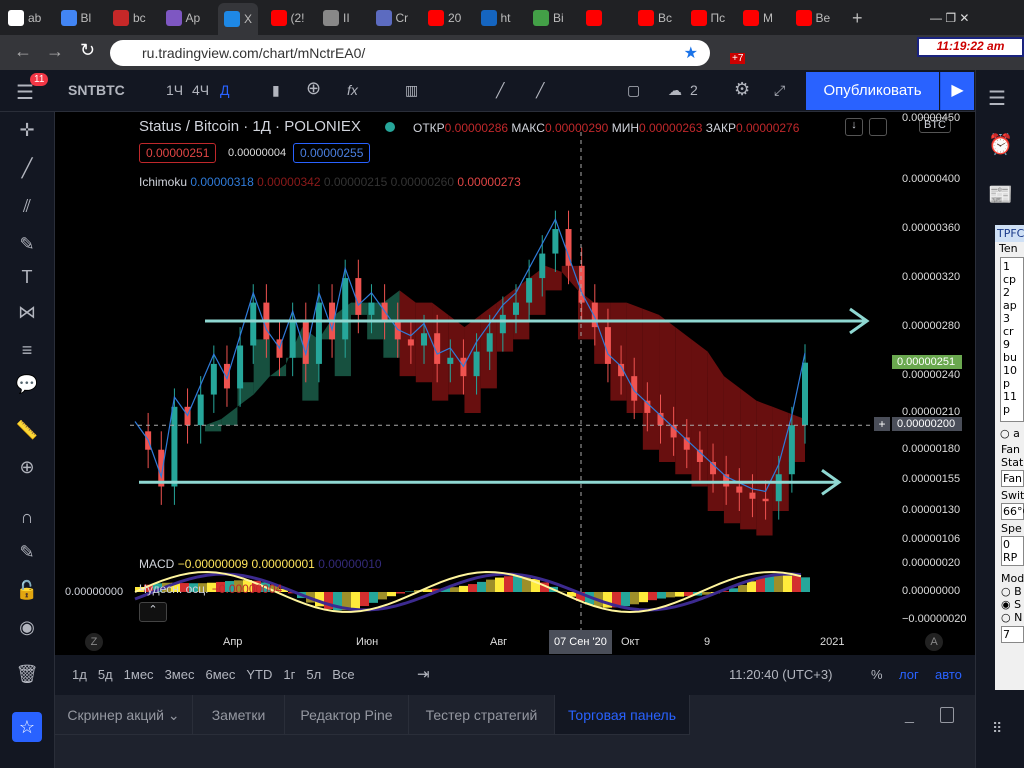 Image resolution: width=1024 pixels, height=768 pixels. What do you see at coordinates (1000, 144) in the screenshot?
I see `alarm-icon: ⏰` at bounding box center [1000, 144].